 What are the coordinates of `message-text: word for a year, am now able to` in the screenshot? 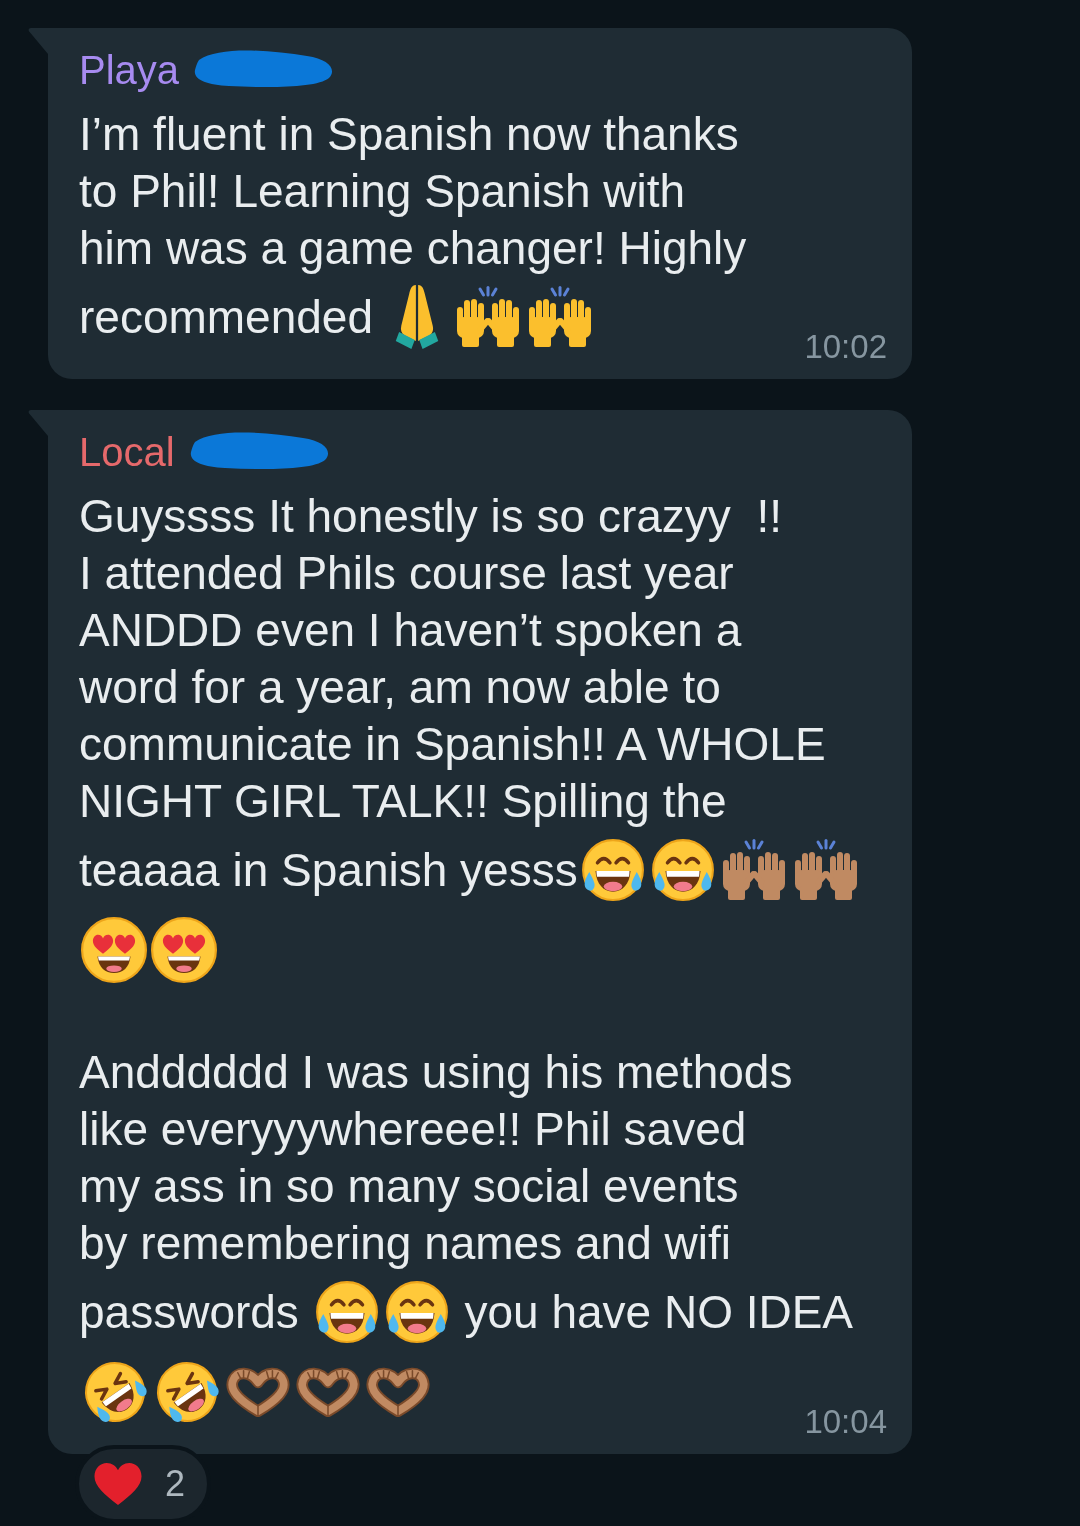 It's located at (400, 687).